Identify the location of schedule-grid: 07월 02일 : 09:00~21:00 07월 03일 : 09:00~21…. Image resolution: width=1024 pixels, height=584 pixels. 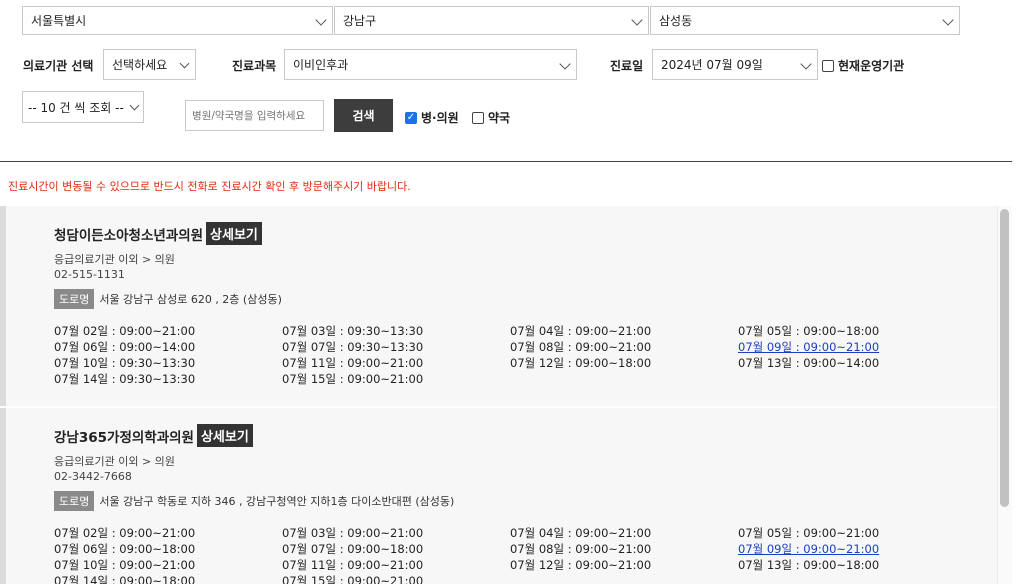
(510, 555).